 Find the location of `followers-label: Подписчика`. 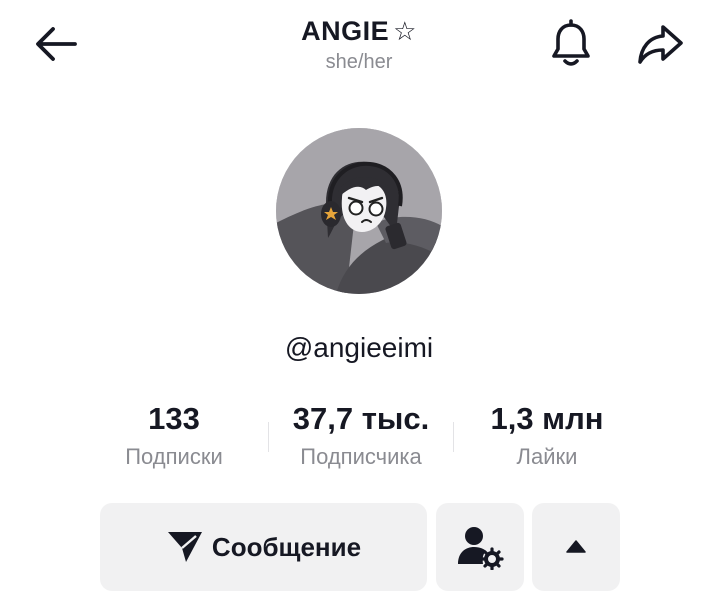

followers-label: Подписчика is located at coordinates (361, 456).